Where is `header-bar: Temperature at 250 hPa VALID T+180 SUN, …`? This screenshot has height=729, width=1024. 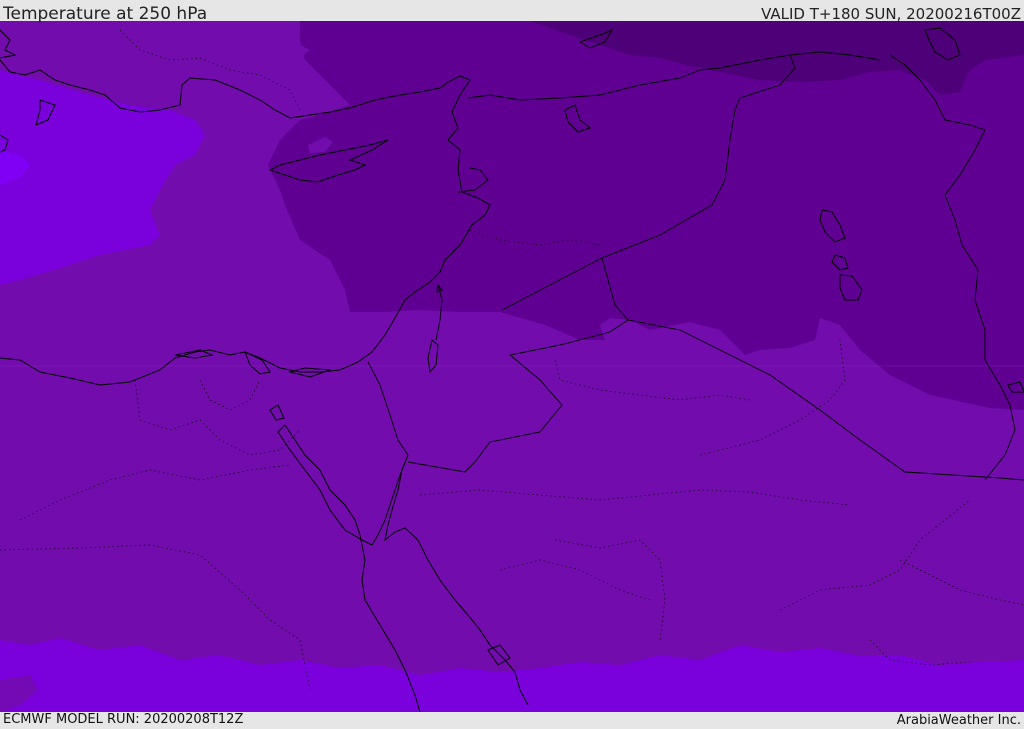
header-bar: Temperature at 250 hPa VALID T+180 SUN, … is located at coordinates (512, 12).